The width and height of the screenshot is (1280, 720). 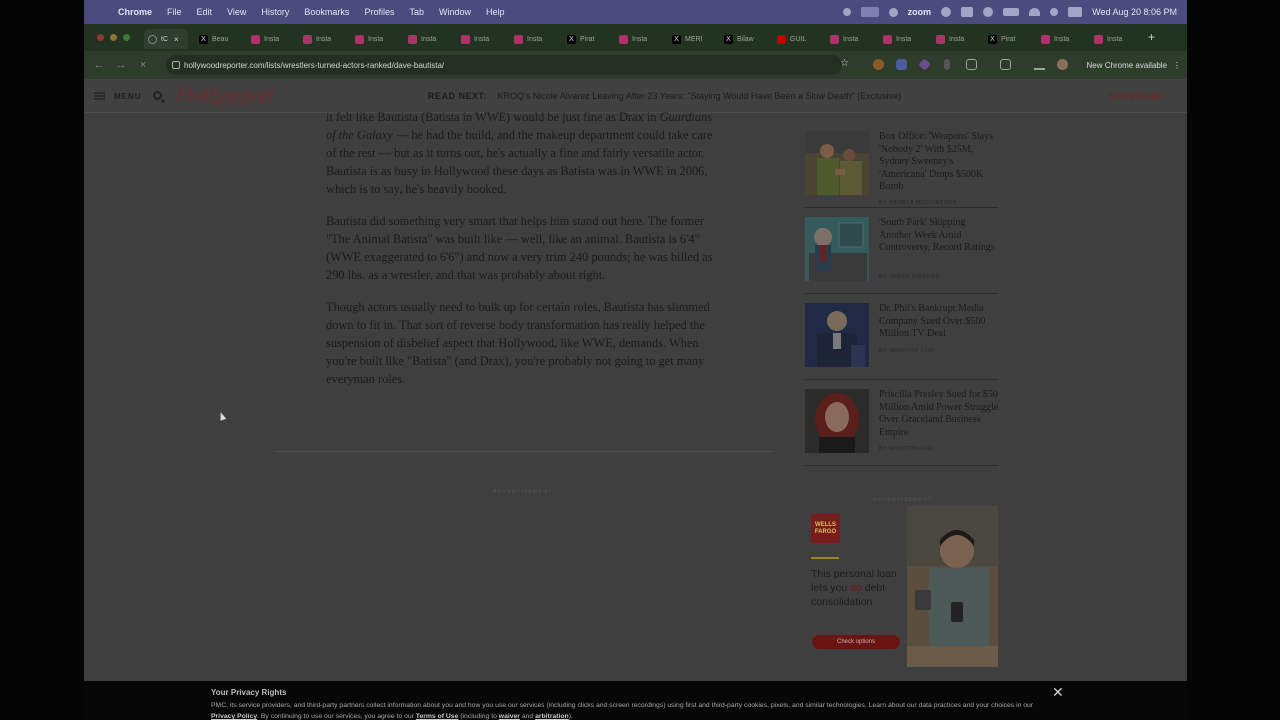 What do you see at coordinates (1035, 12) in the screenshot?
I see `wifi-icon` at bounding box center [1035, 12].